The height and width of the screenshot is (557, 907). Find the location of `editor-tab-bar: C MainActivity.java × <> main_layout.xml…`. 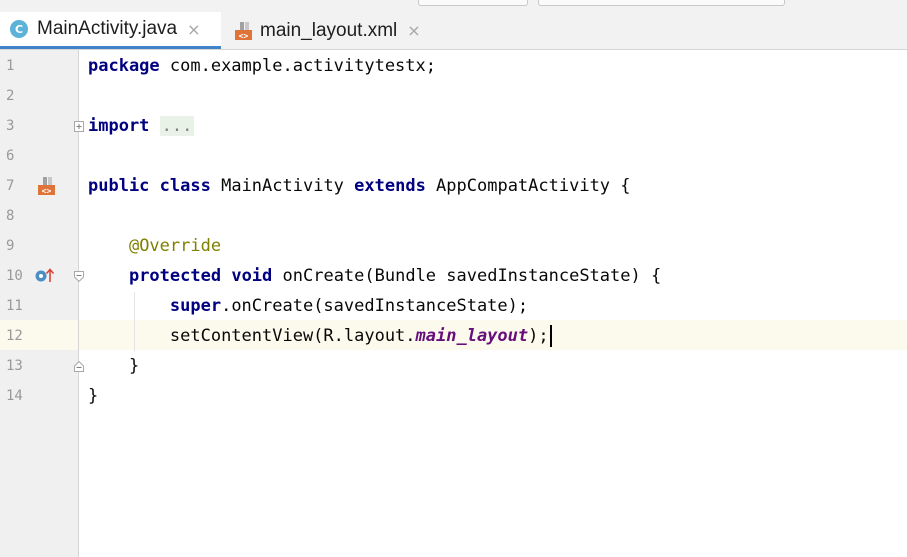

editor-tab-bar: C MainActivity.java × <> main_layout.xml… is located at coordinates (453, 31).